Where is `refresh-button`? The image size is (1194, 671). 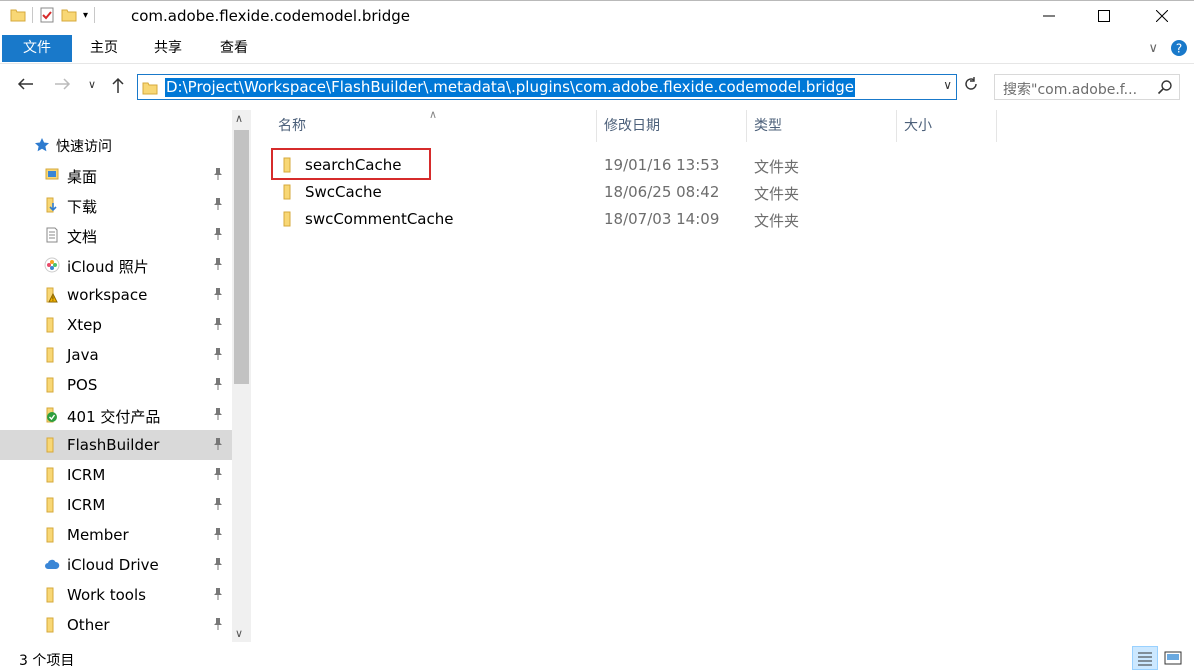
refresh-button is located at coordinates (971, 87).